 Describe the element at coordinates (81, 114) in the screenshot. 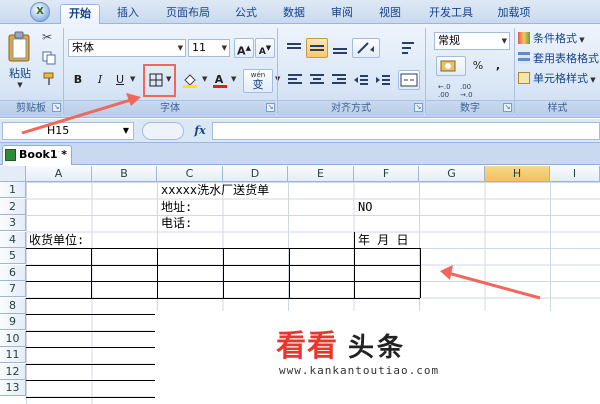

I see `arrow-to-borders-icon` at that location.